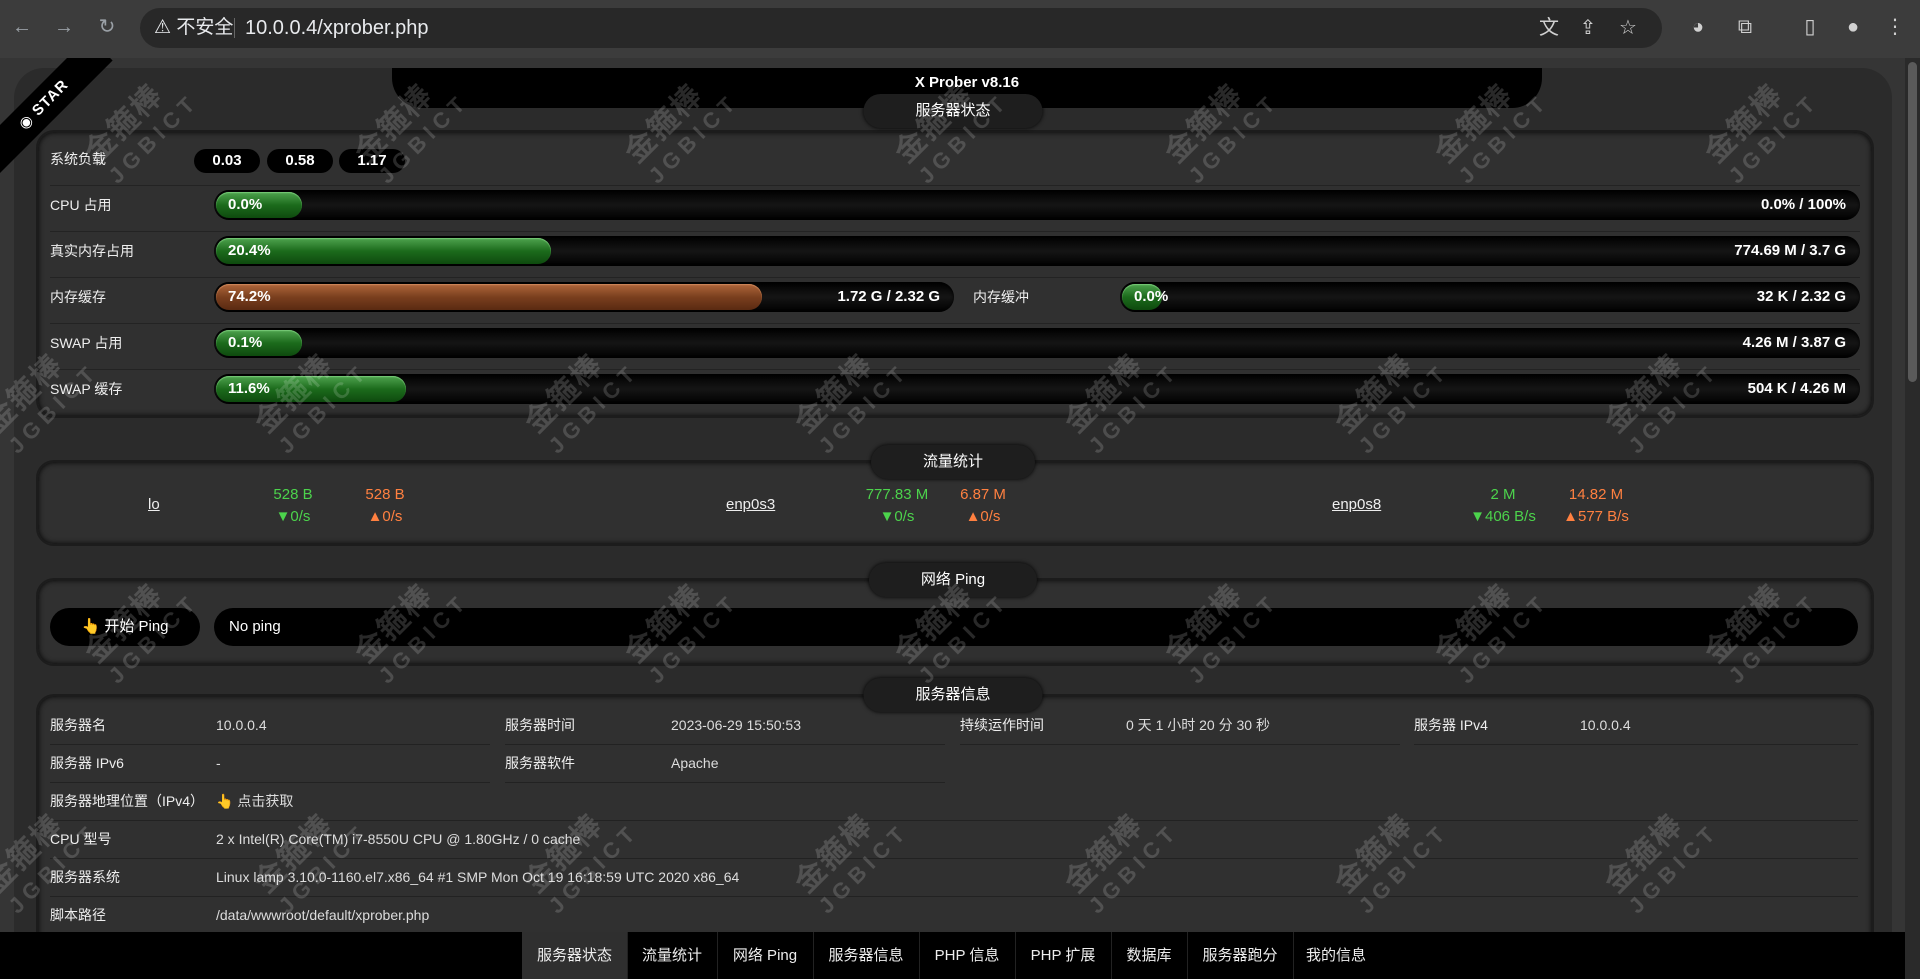  Describe the element at coordinates (489, 297) in the screenshot. I see `mem-cache-fill` at that location.